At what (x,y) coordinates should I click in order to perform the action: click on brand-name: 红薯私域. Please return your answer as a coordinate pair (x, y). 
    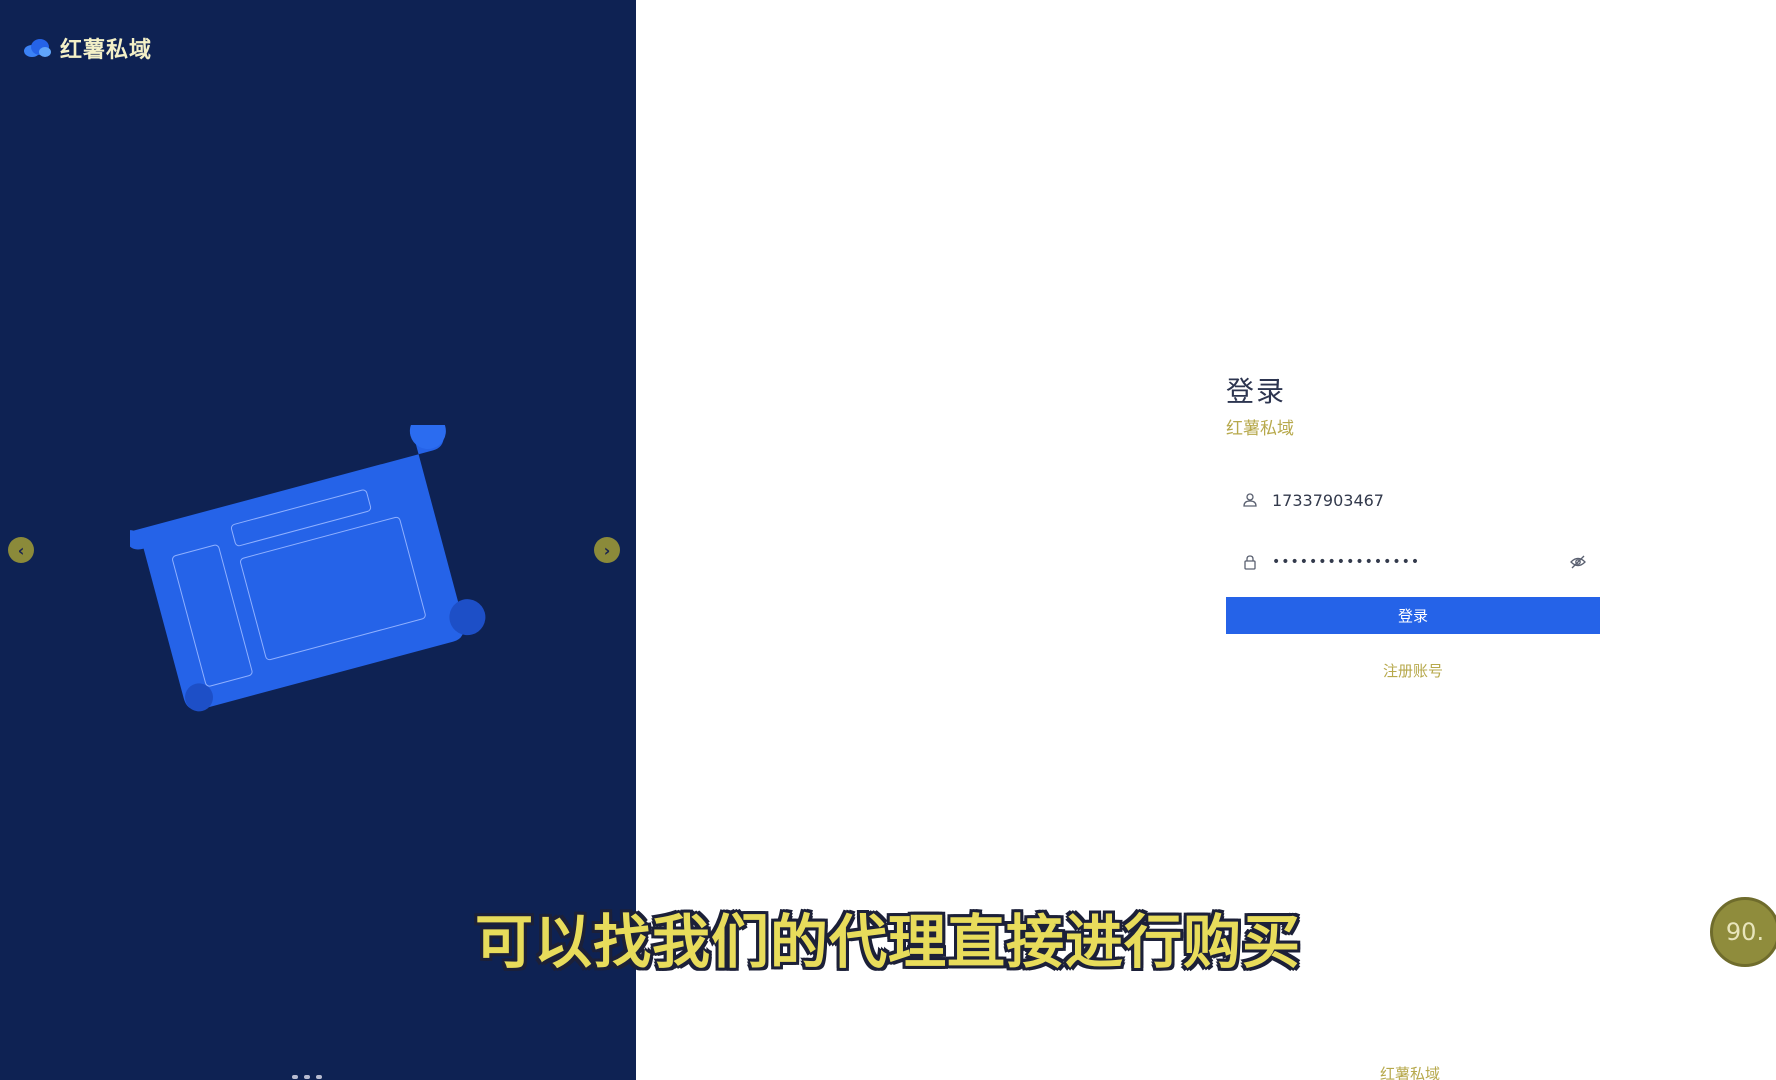
    Looking at the image, I should click on (106, 50).